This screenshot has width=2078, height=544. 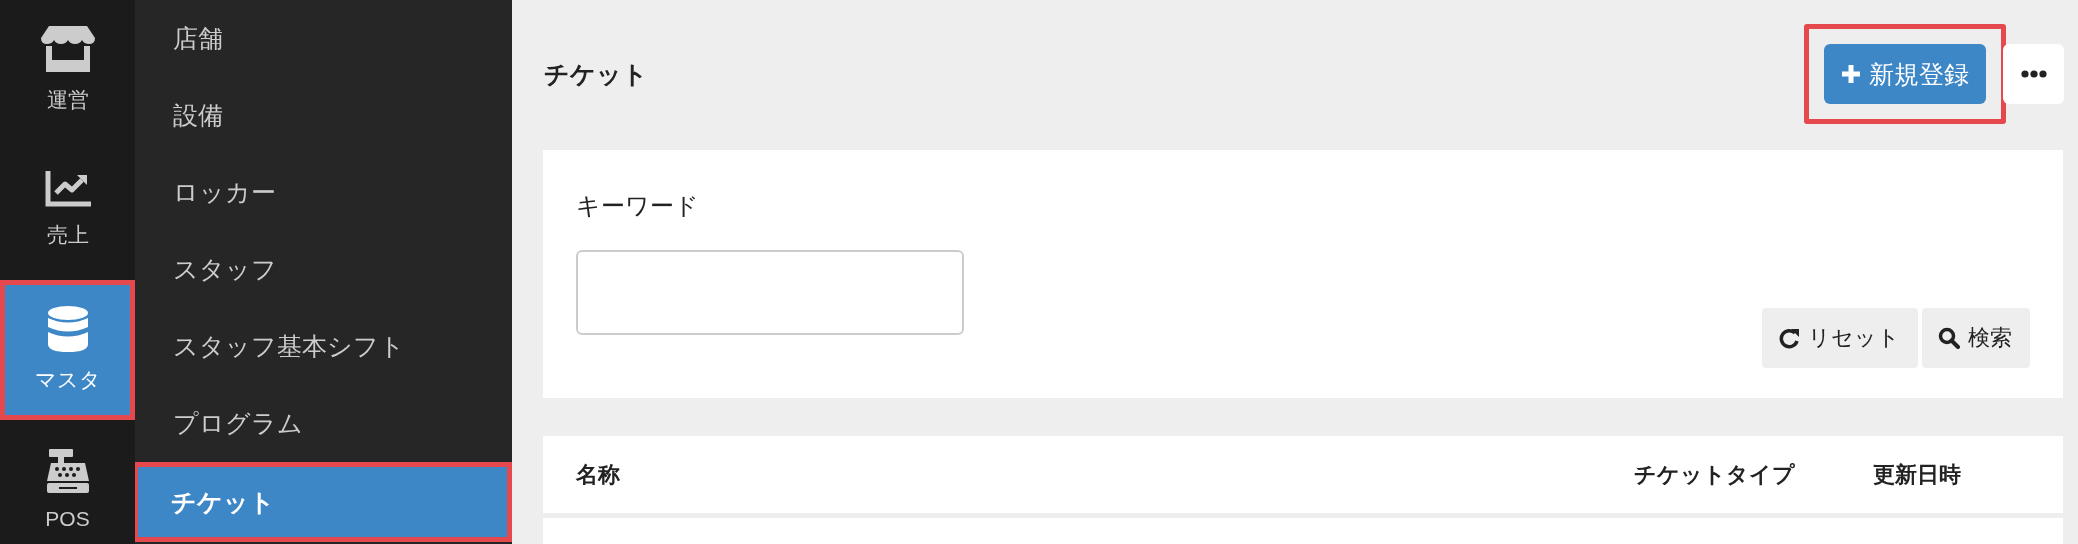 I want to click on search-button: 検索, so click(x=1976, y=338).